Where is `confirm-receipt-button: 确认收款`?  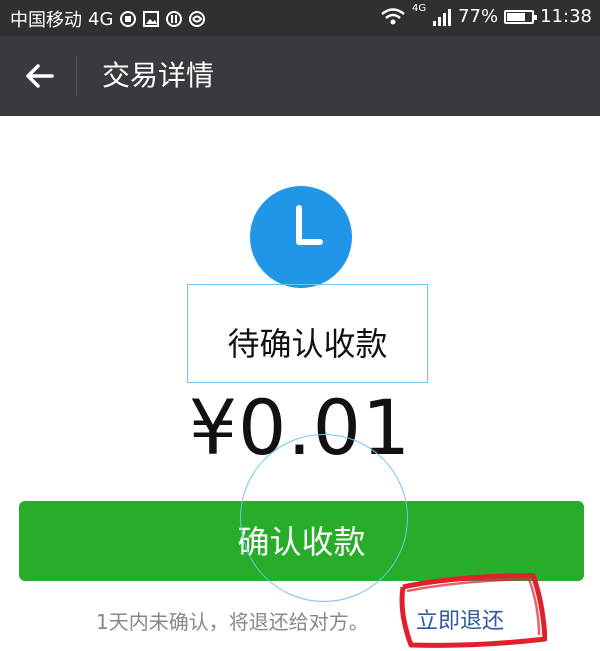 confirm-receipt-button: 确认收款 is located at coordinates (301, 541).